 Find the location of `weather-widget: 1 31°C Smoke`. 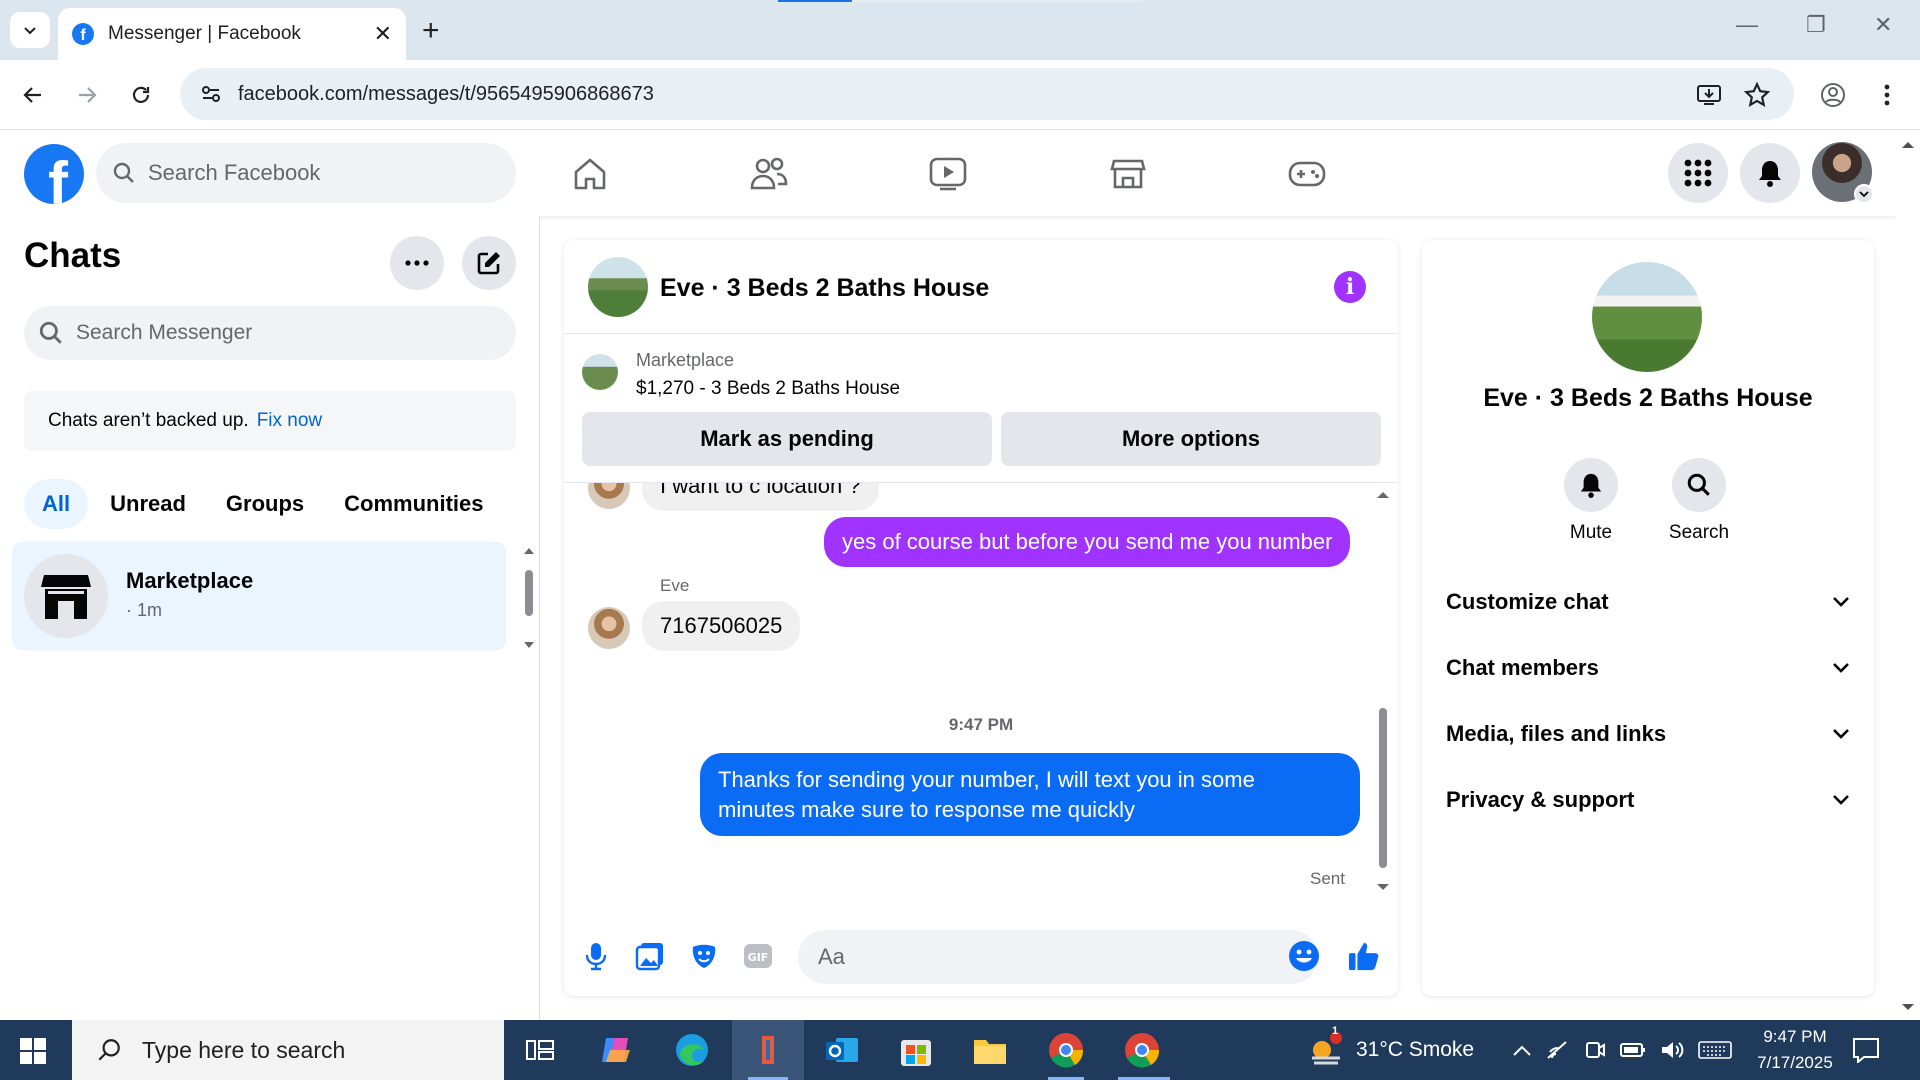

weather-widget: 1 31°C Smoke is located at coordinates (1390, 1050).